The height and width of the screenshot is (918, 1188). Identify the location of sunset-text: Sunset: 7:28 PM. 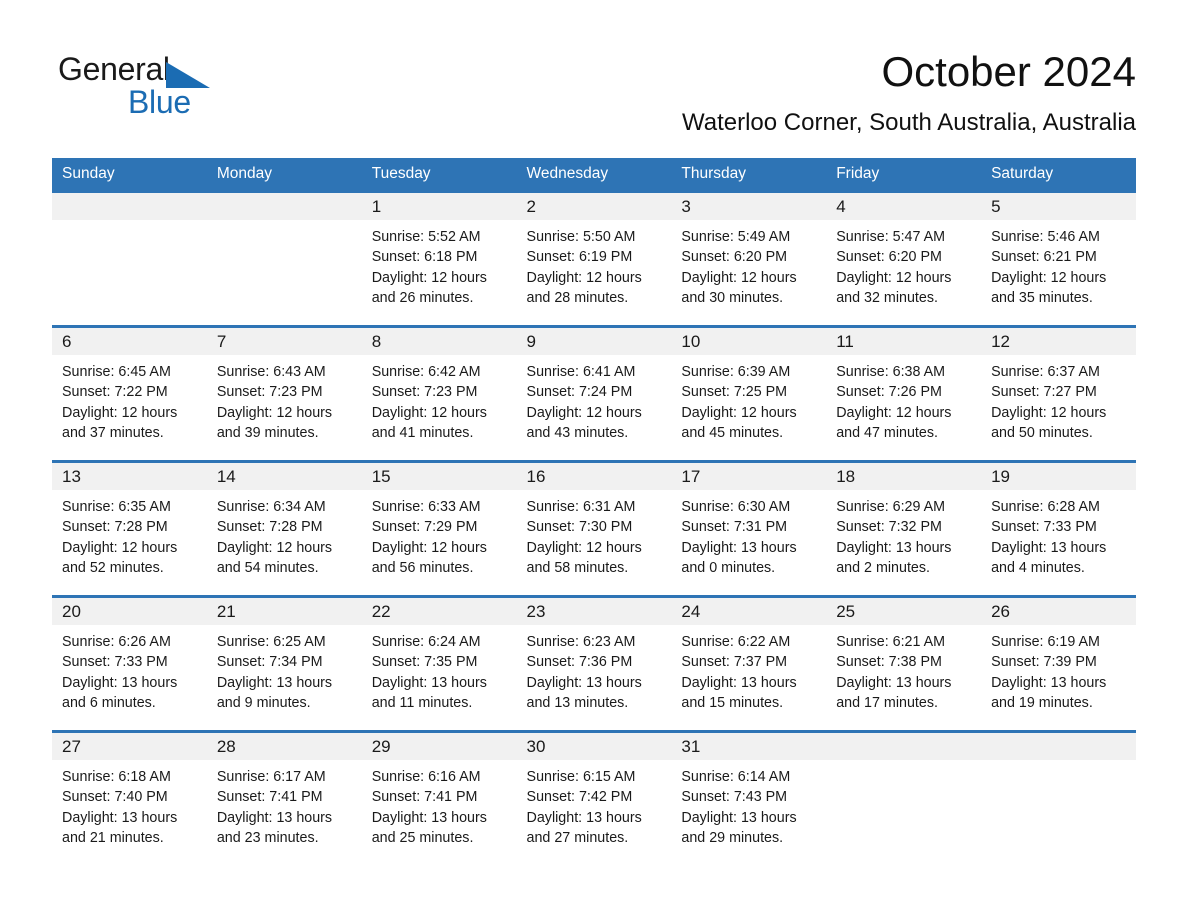
(115, 527).